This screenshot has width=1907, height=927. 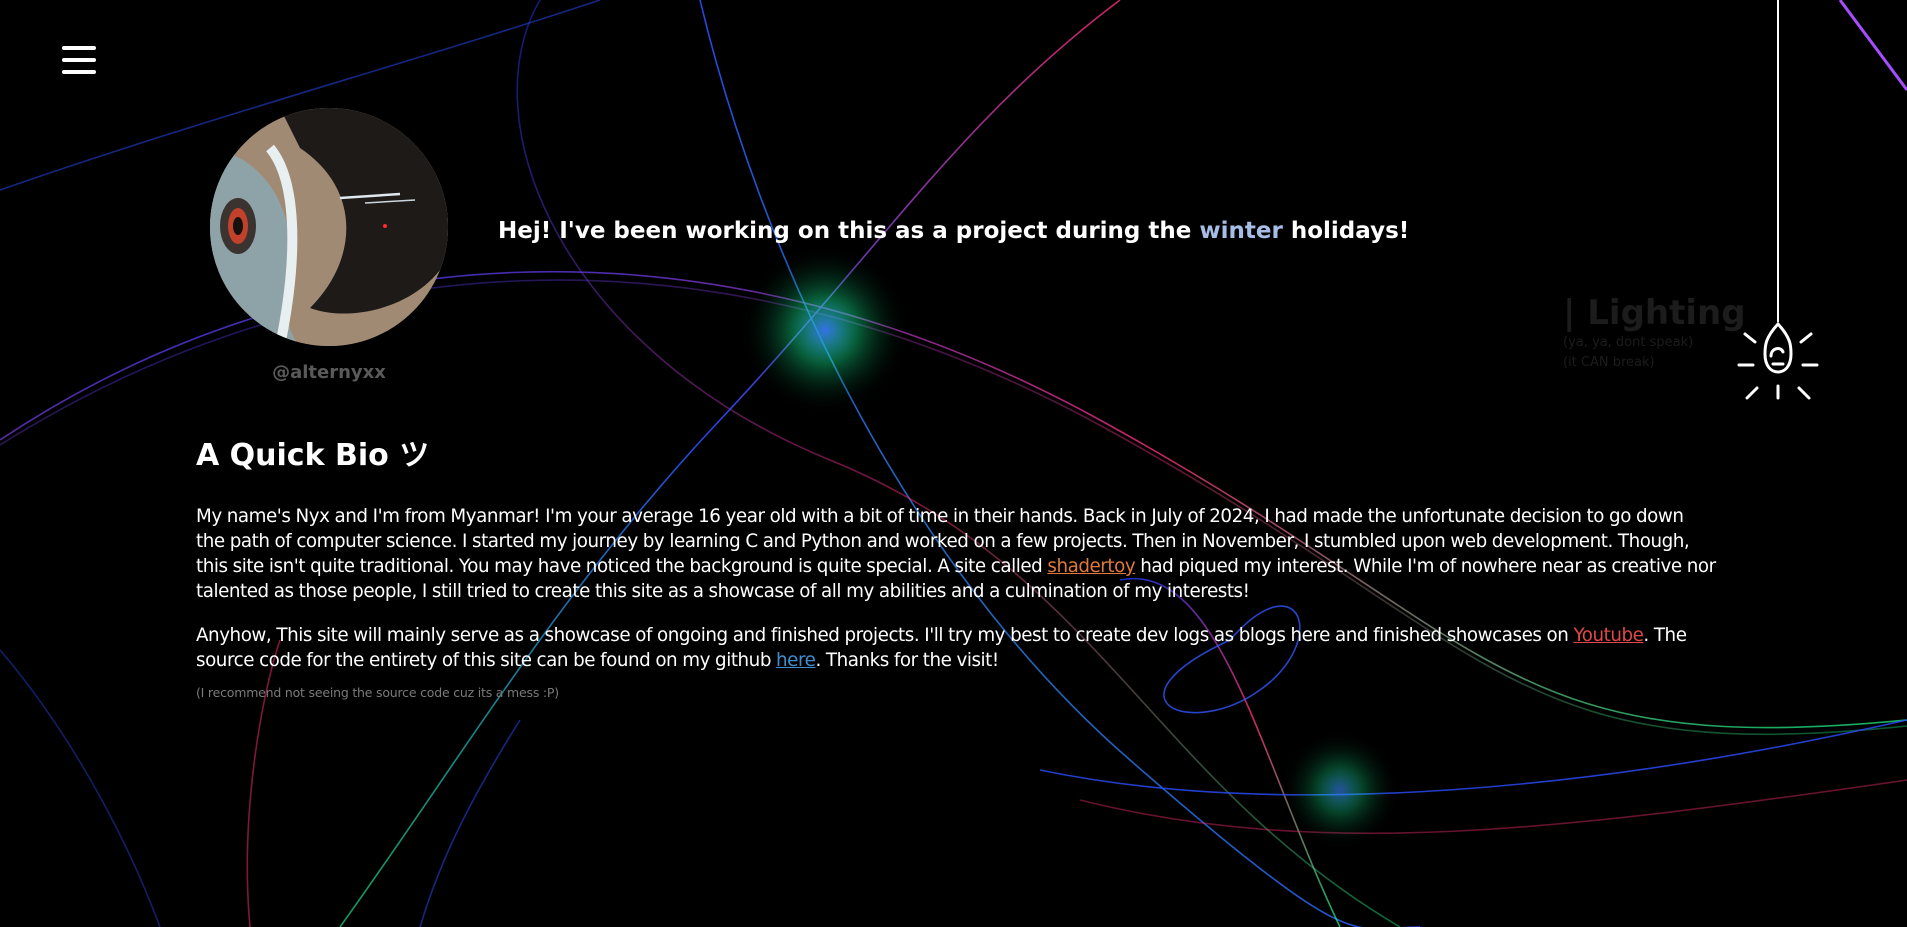 What do you see at coordinates (1241, 231) in the screenshot?
I see `winter-highlight: winter` at bounding box center [1241, 231].